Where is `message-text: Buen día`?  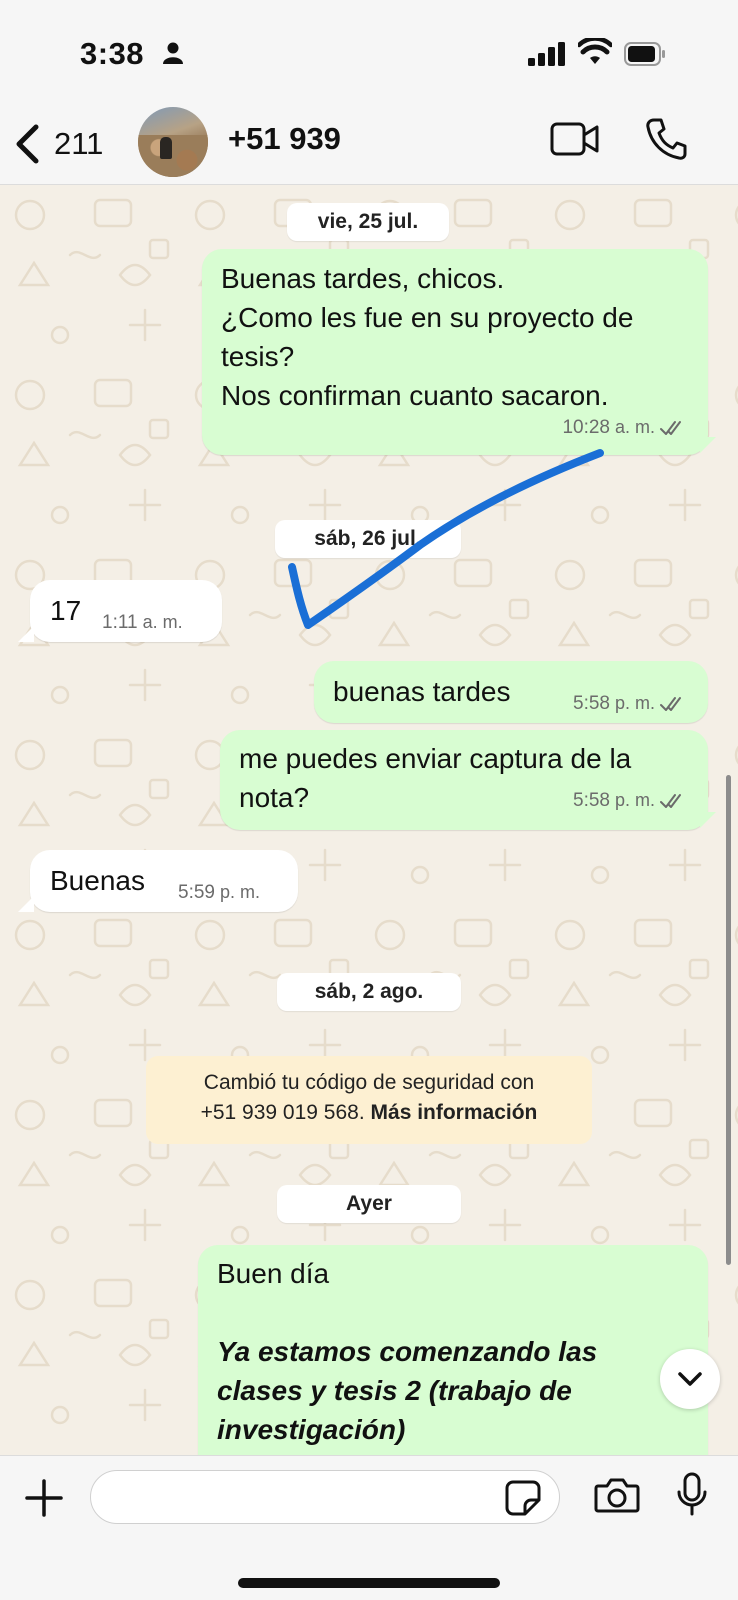
message-text: Buen día is located at coordinates (273, 1273).